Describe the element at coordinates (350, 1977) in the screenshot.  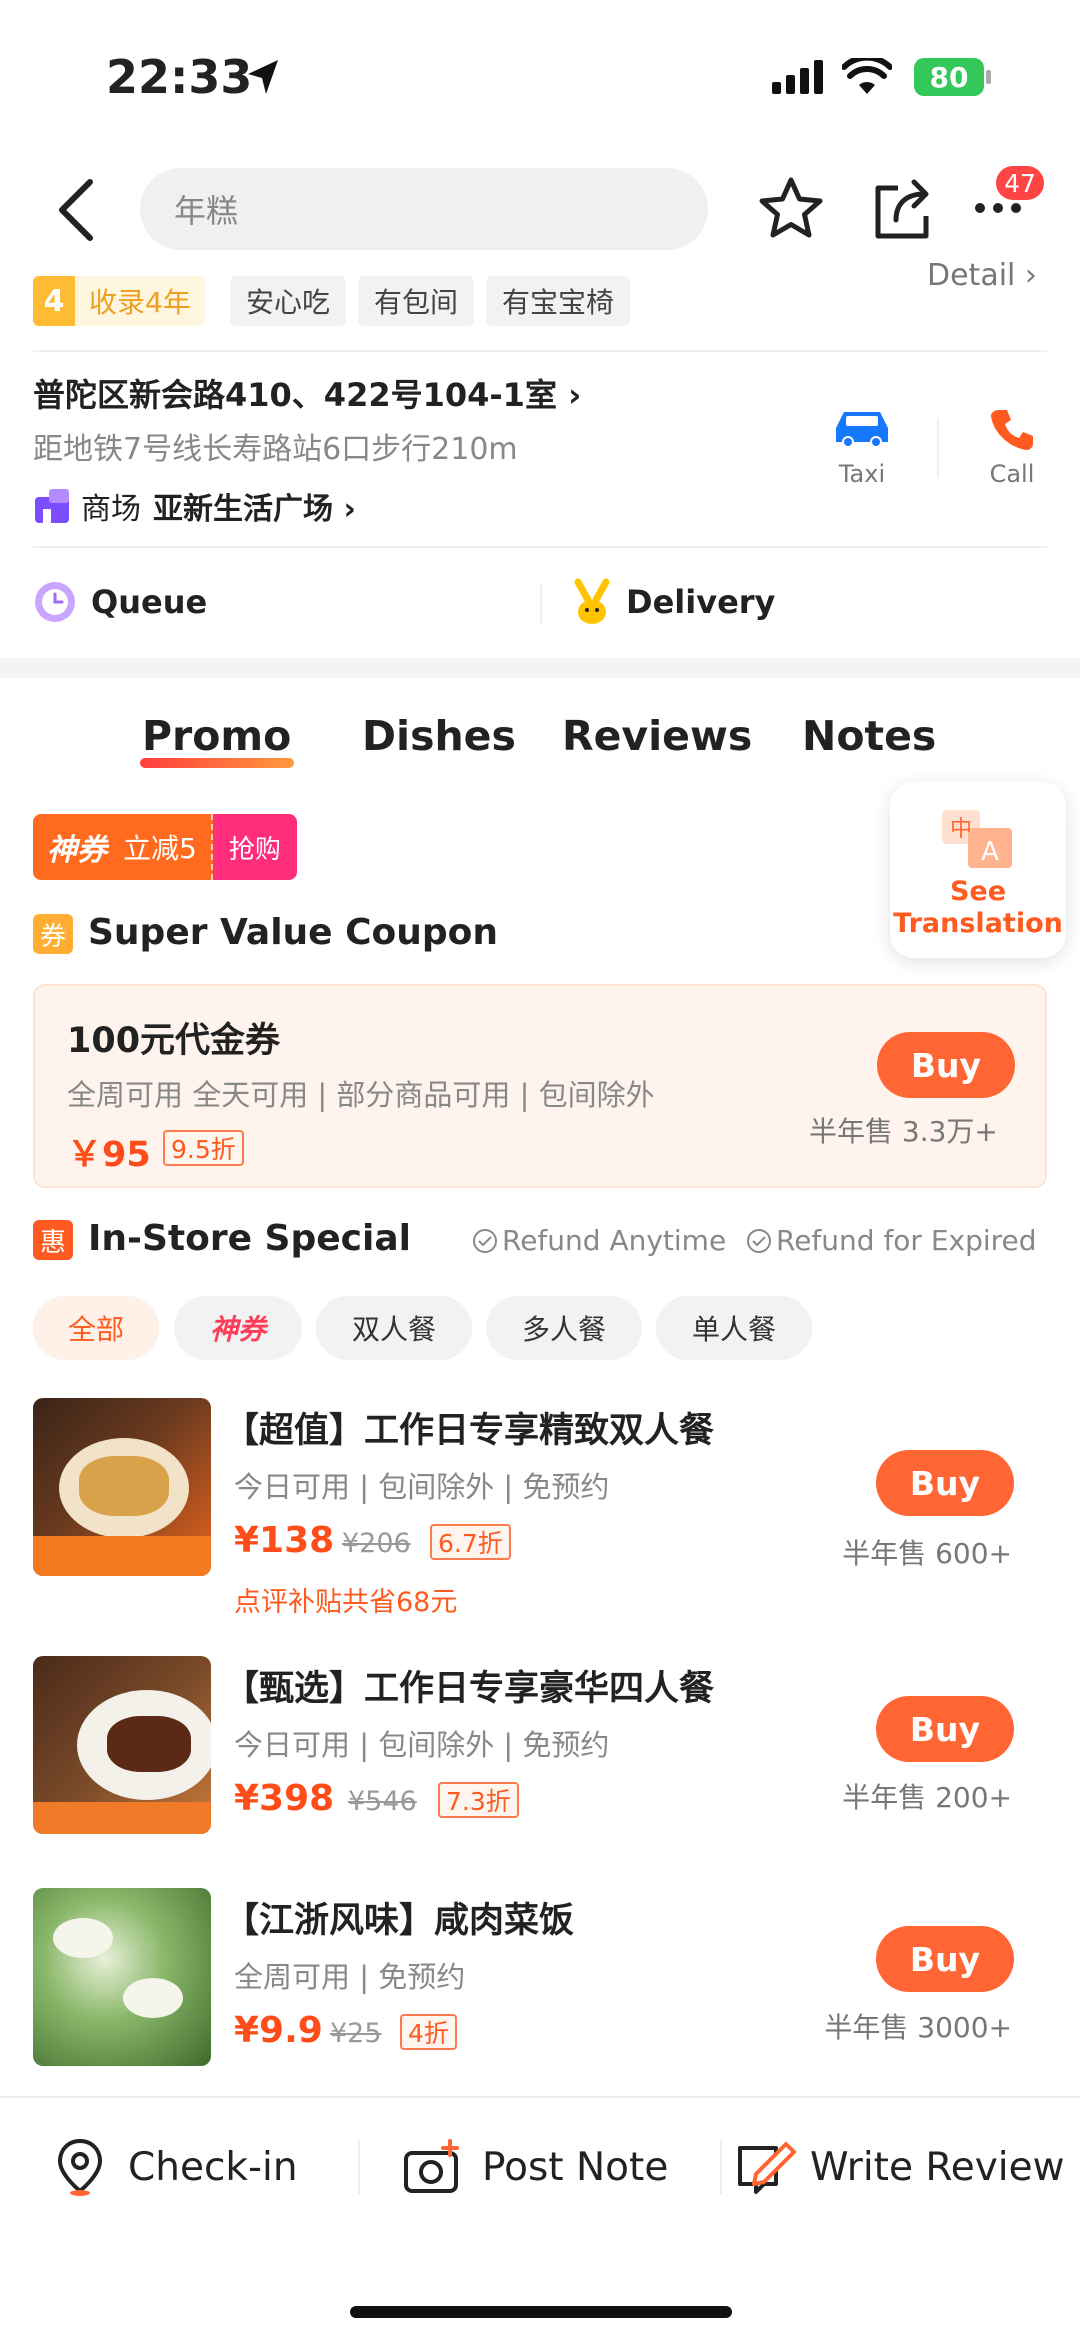
I see `deal-desc: 全周可用 | 免预约` at that location.